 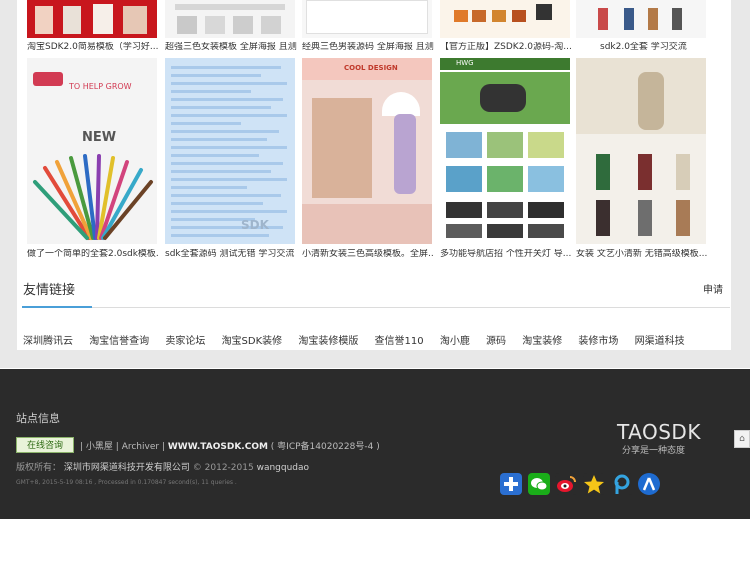 I want to click on brand-slogan: 分享是一种态度, so click(x=654, y=451).